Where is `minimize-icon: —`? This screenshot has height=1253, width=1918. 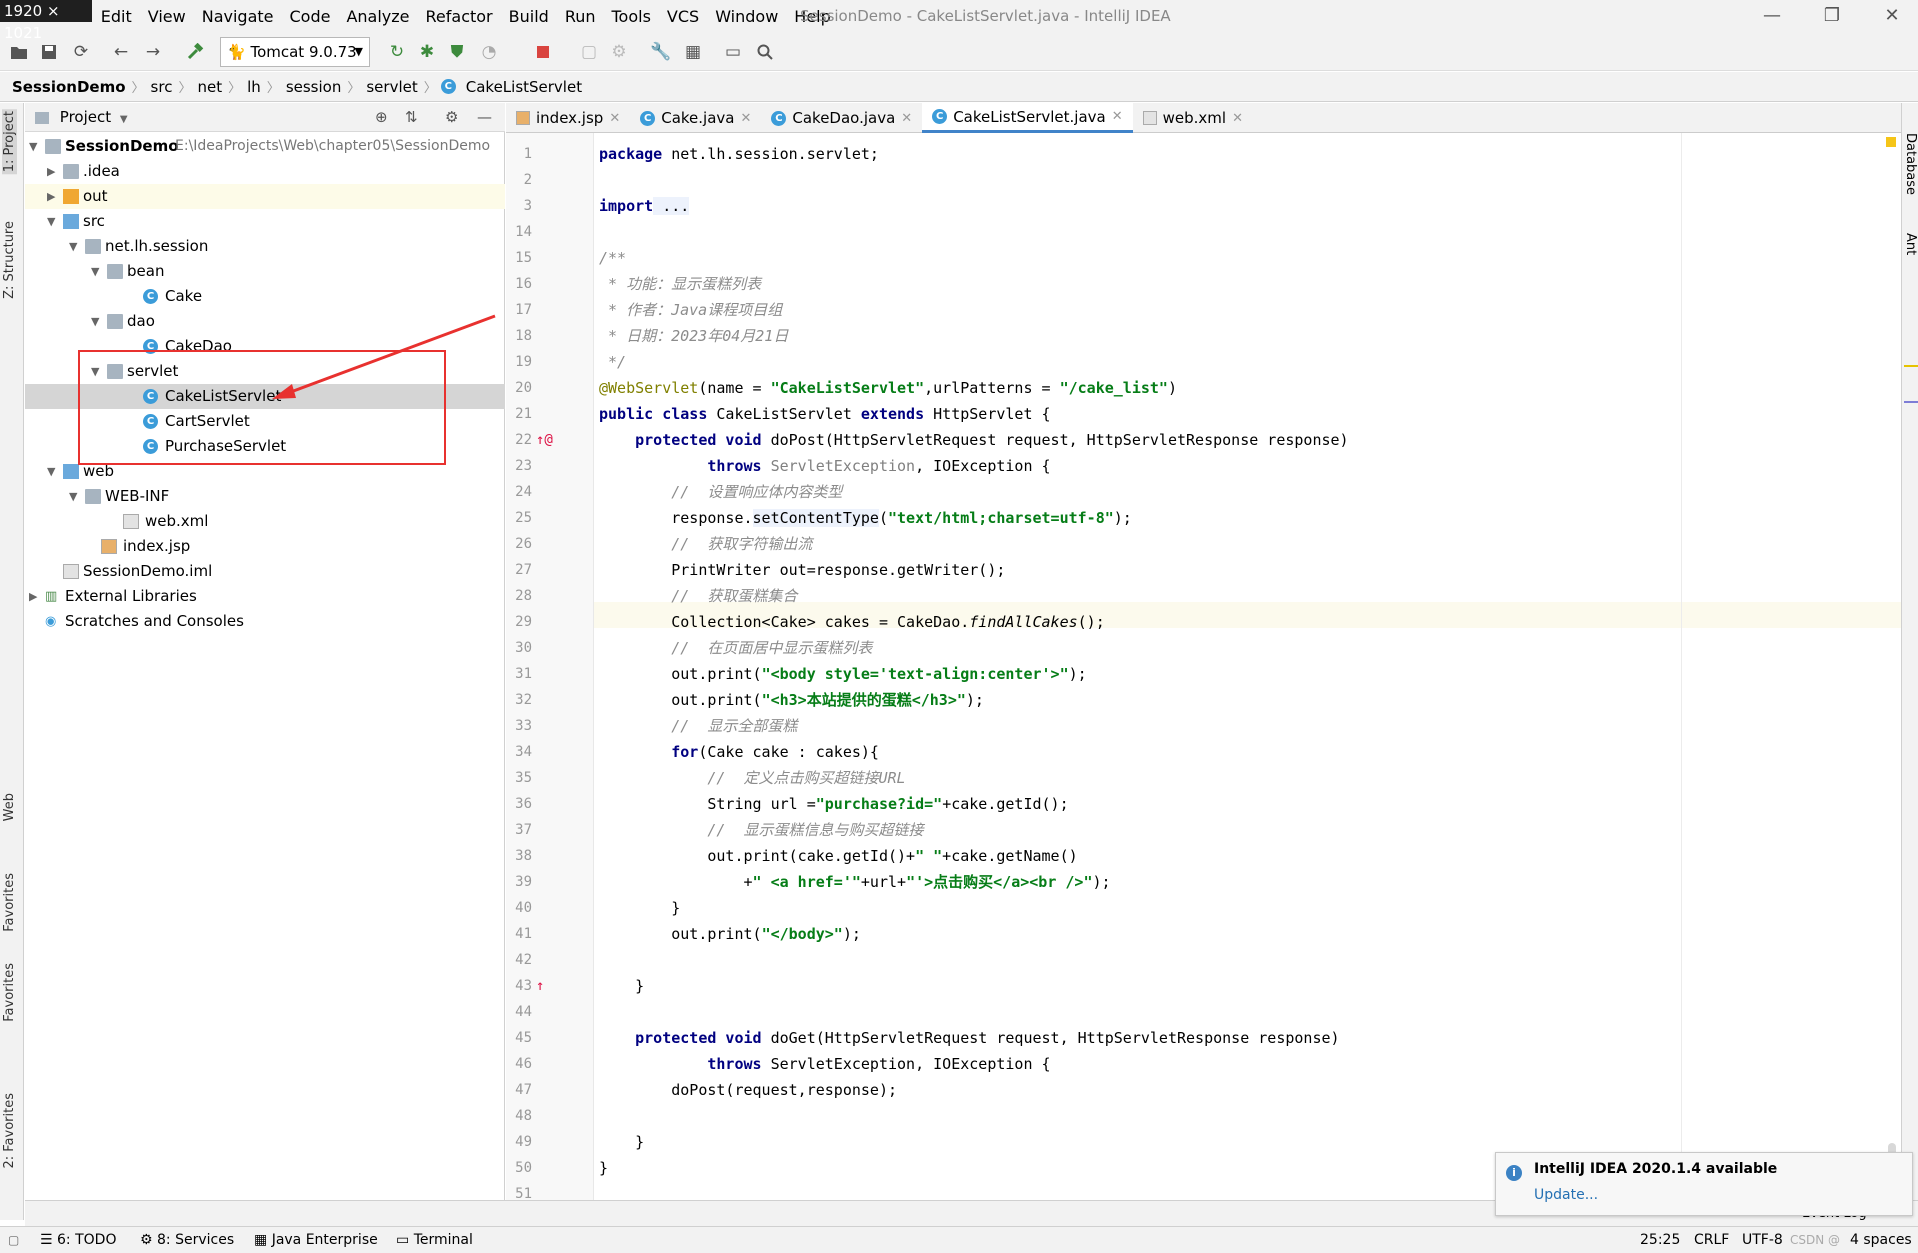
minimize-icon: — is located at coordinates (484, 117).